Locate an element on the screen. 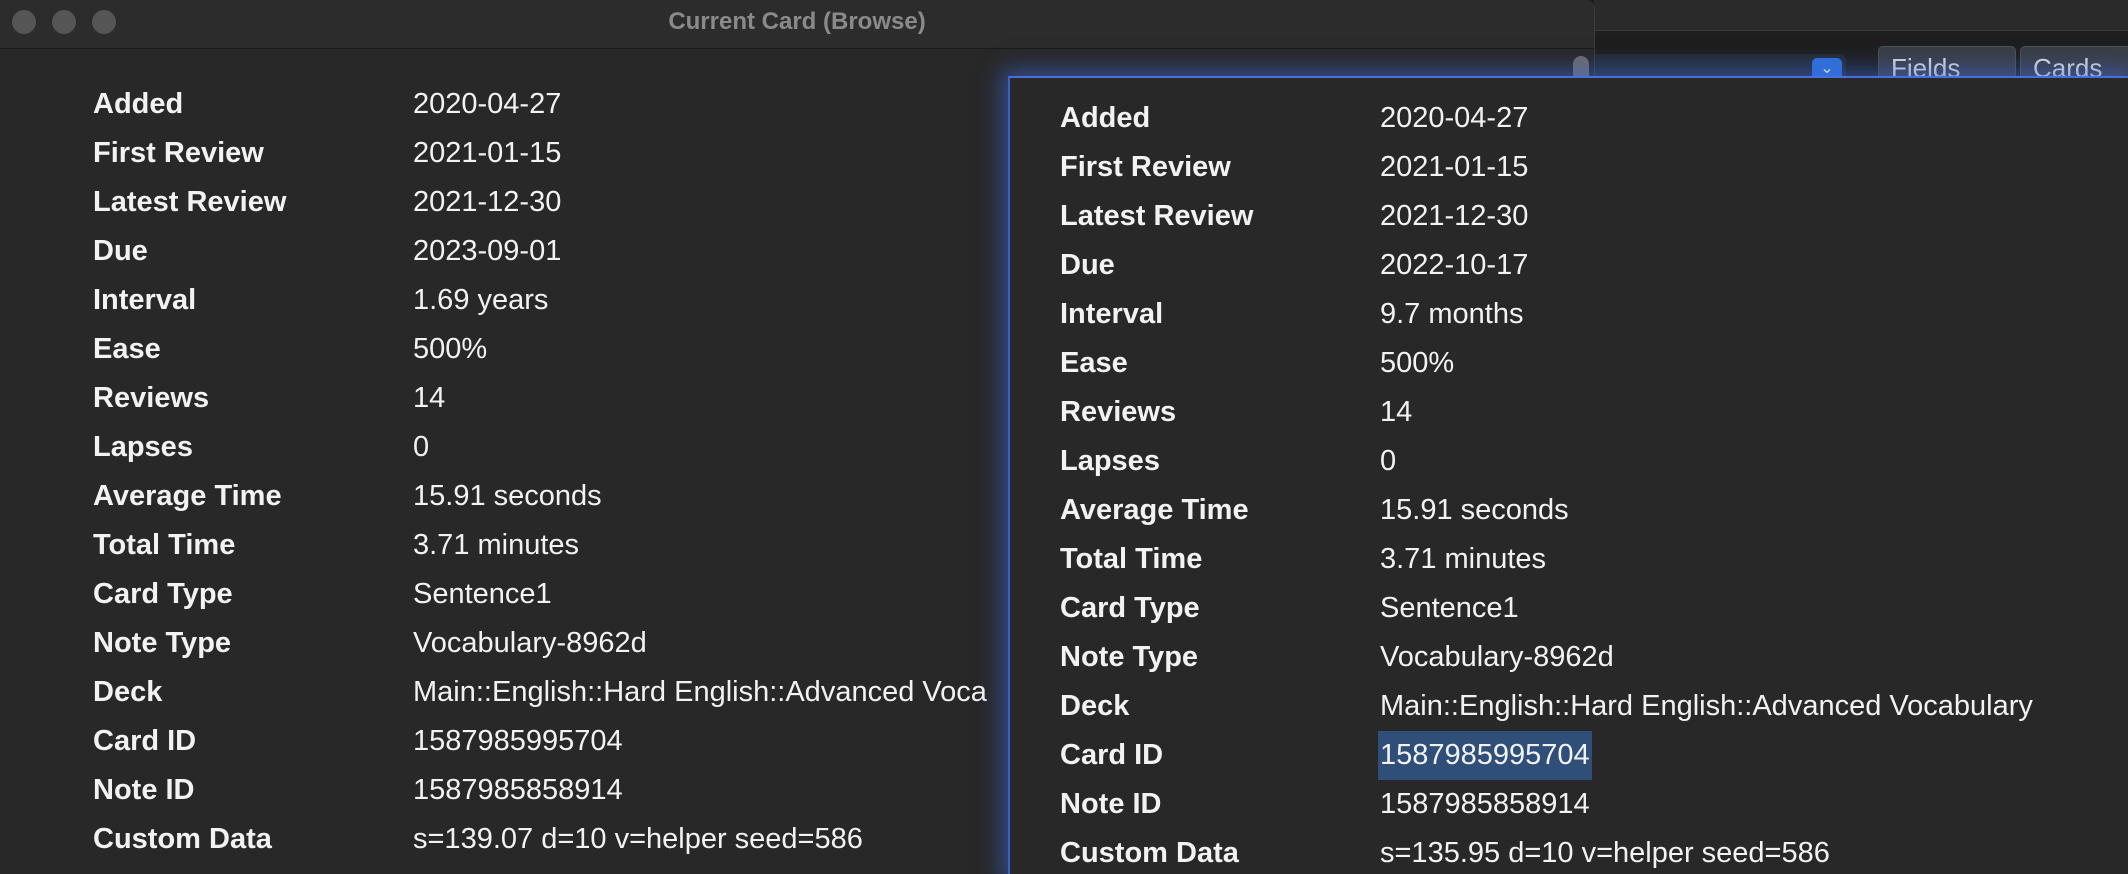 Image resolution: width=2128 pixels, height=874 pixels. info-value: 1587985995704 is located at coordinates (518, 741).